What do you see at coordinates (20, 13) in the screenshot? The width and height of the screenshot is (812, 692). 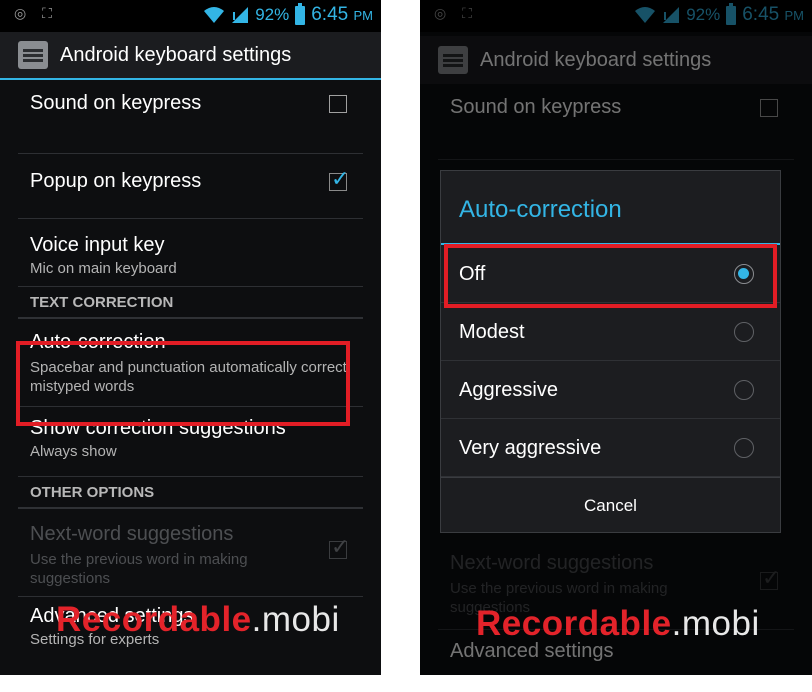 I see `notification-icon: ◎` at bounding box center [20, 13].